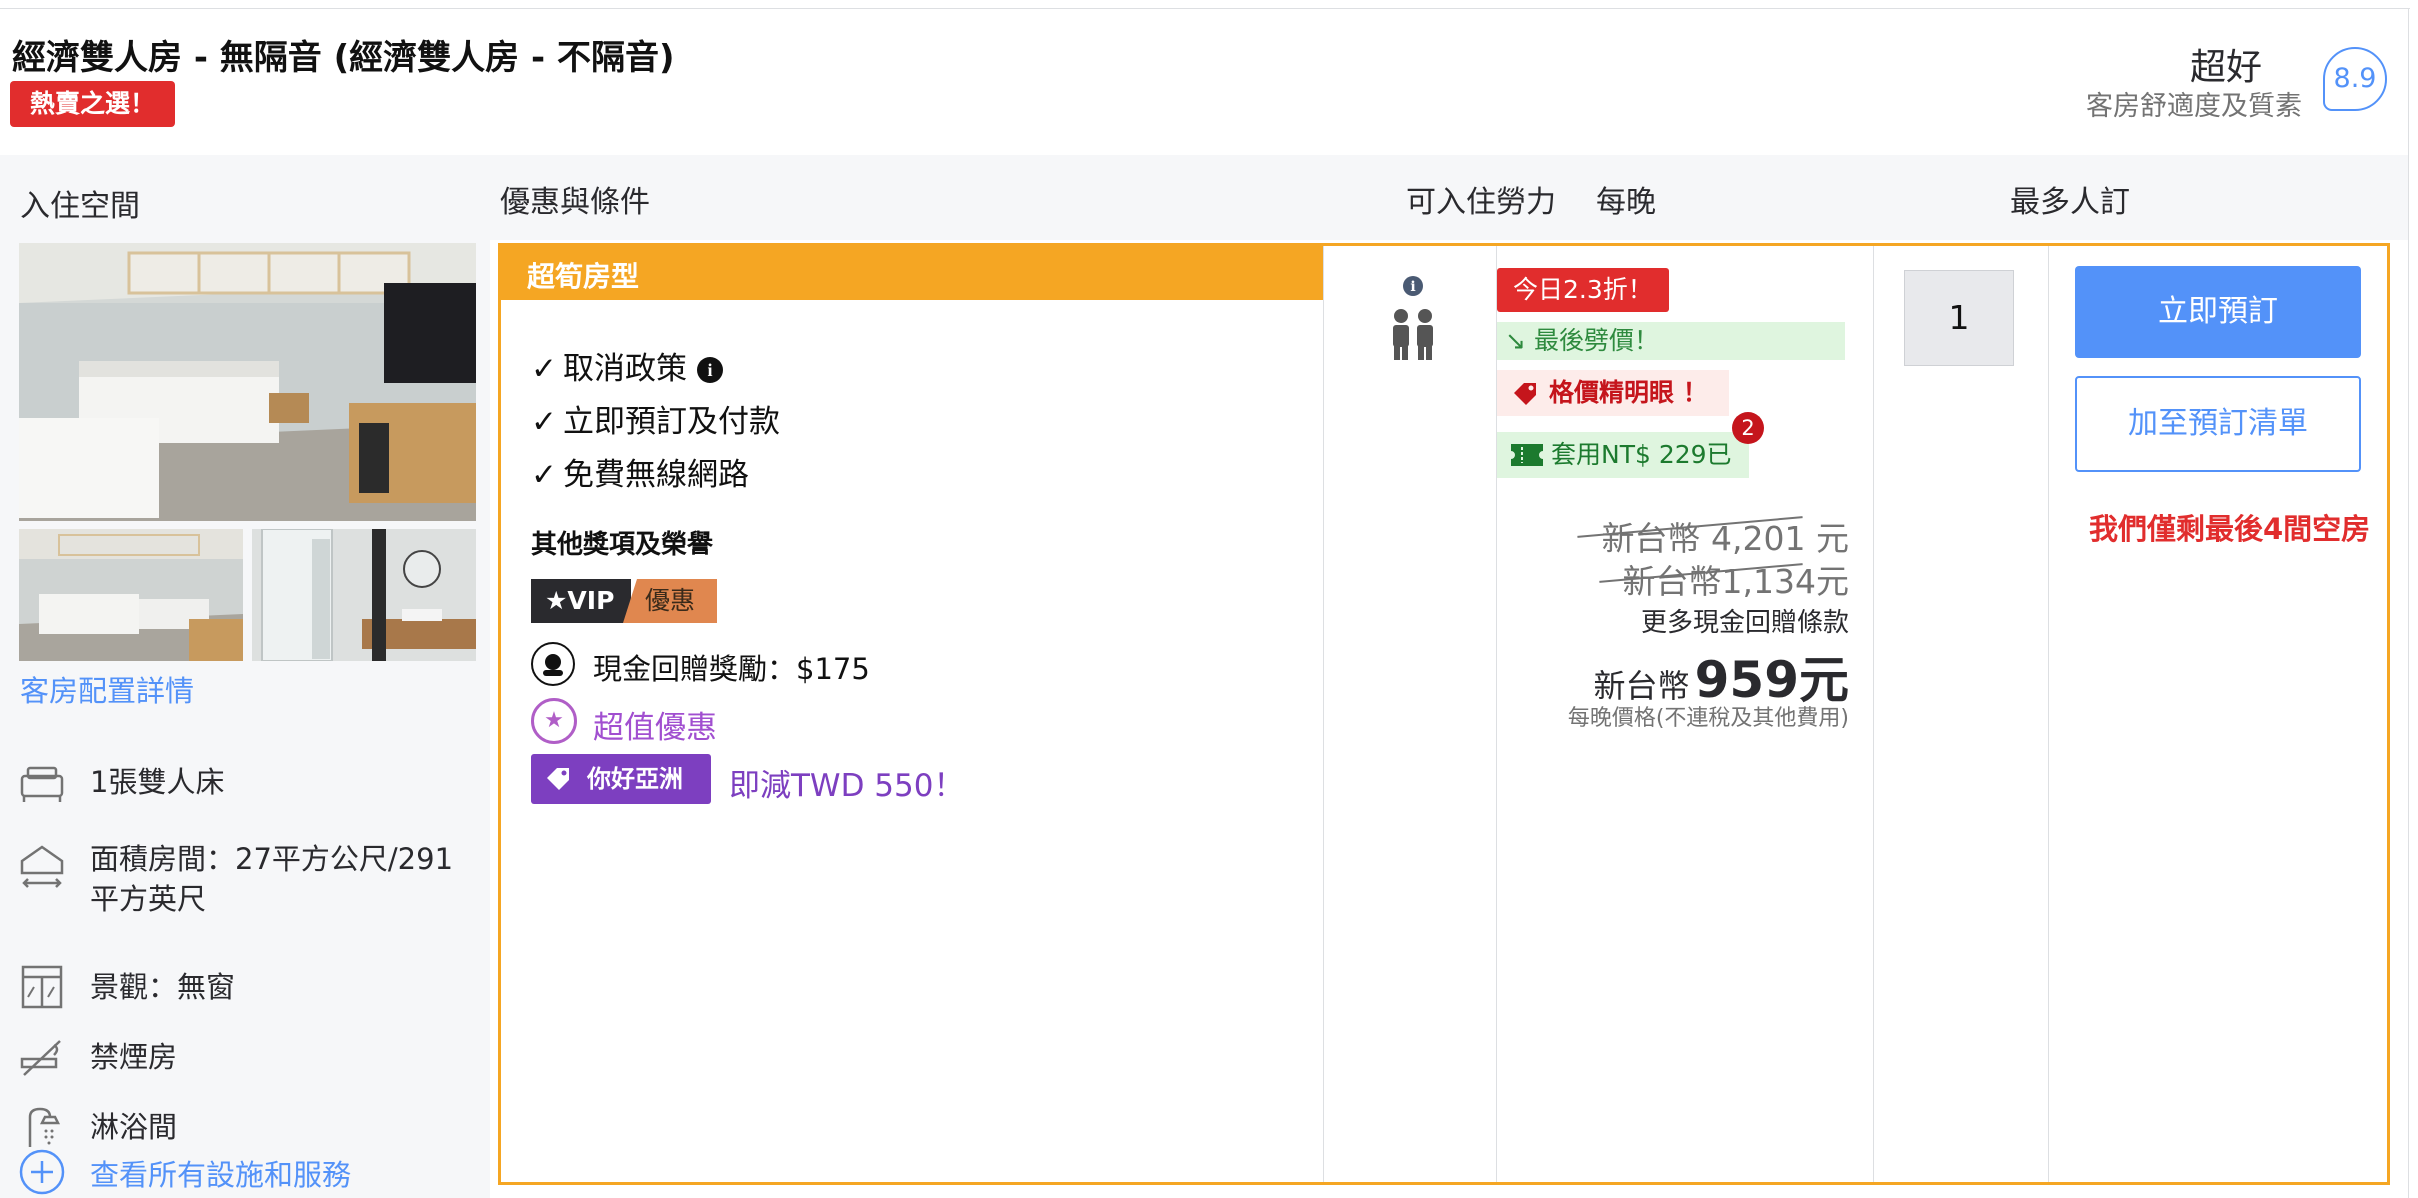  I want to click on today-discount-badge: 今日2.3折！, so click(1583, 290).